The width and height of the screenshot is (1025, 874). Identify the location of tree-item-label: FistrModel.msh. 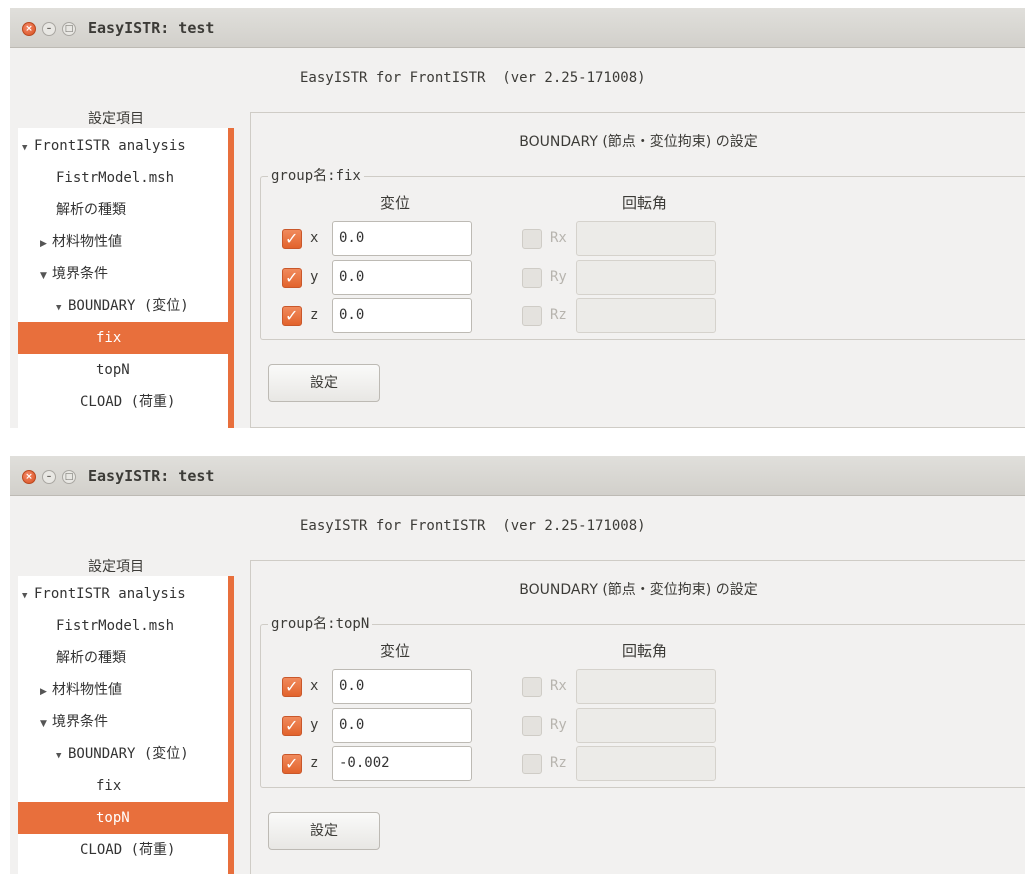
(115, 178).